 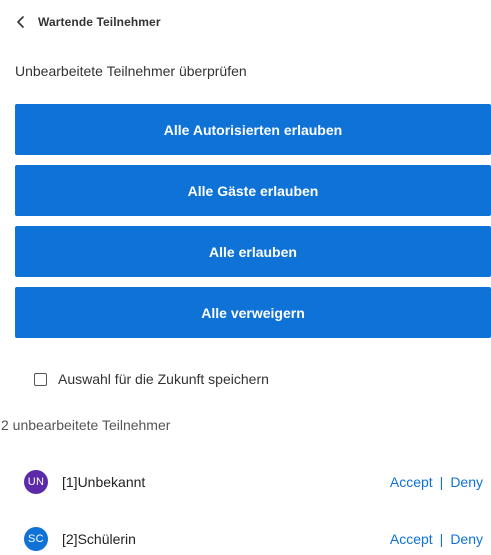 What do you see at coordinates (253, 129) in the screenshot?
I see `allow-authorized-button: Alle Autorisierten erlauben` at bounding box center [253, 129].